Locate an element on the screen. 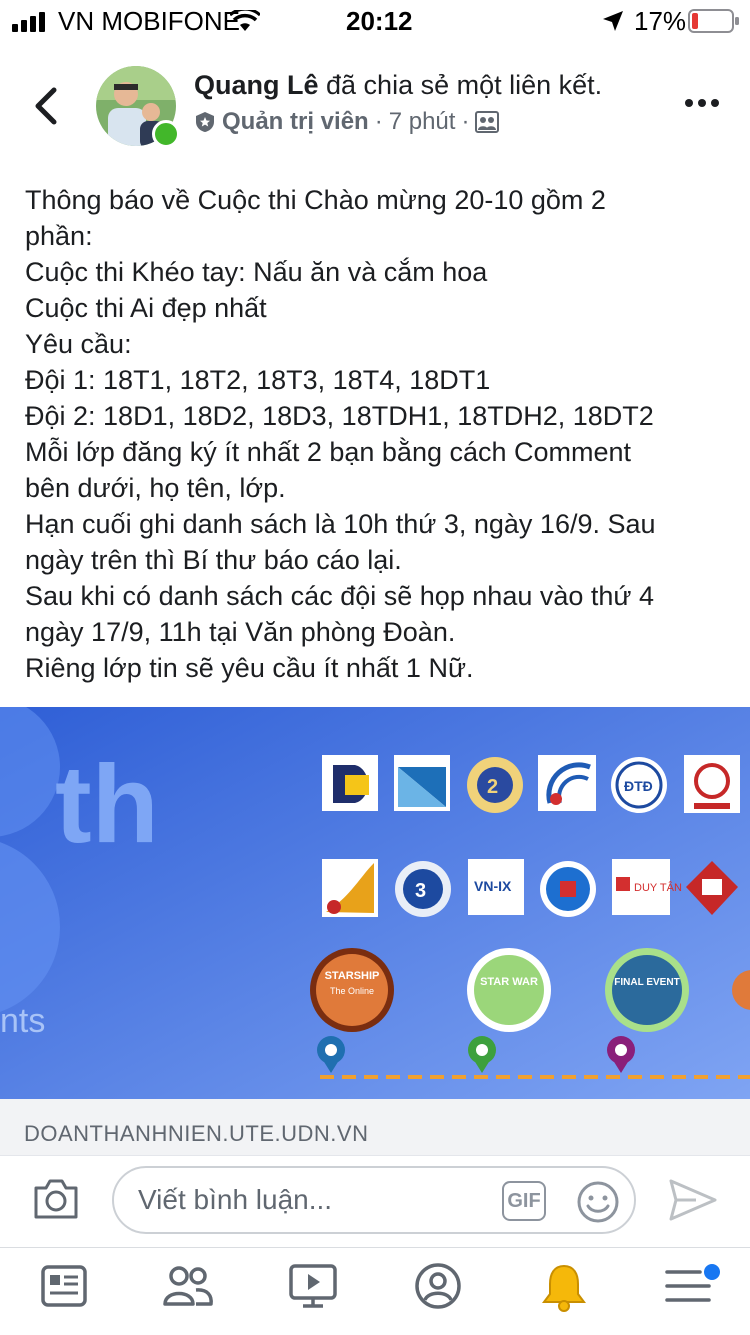  post-meta: Quản trị viên · 7 phút · is located at coordinates (347, 122).